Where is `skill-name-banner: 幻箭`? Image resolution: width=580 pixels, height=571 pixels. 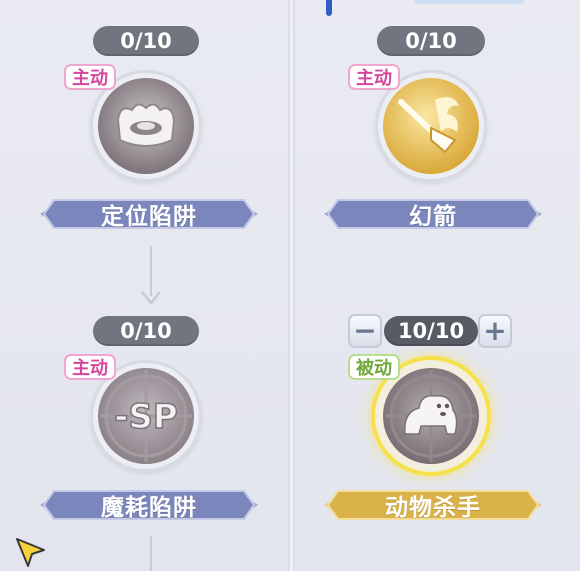
skill-name-banner: 幻箭 is located at coordinates (433, 214).